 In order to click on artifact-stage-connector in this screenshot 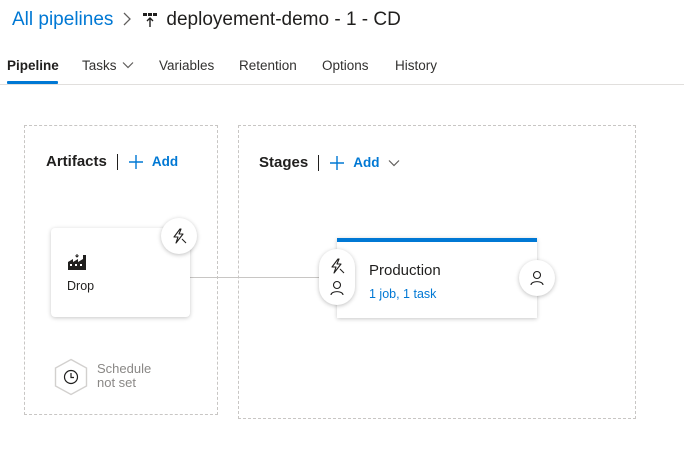, I will do `click(255, 277)`.